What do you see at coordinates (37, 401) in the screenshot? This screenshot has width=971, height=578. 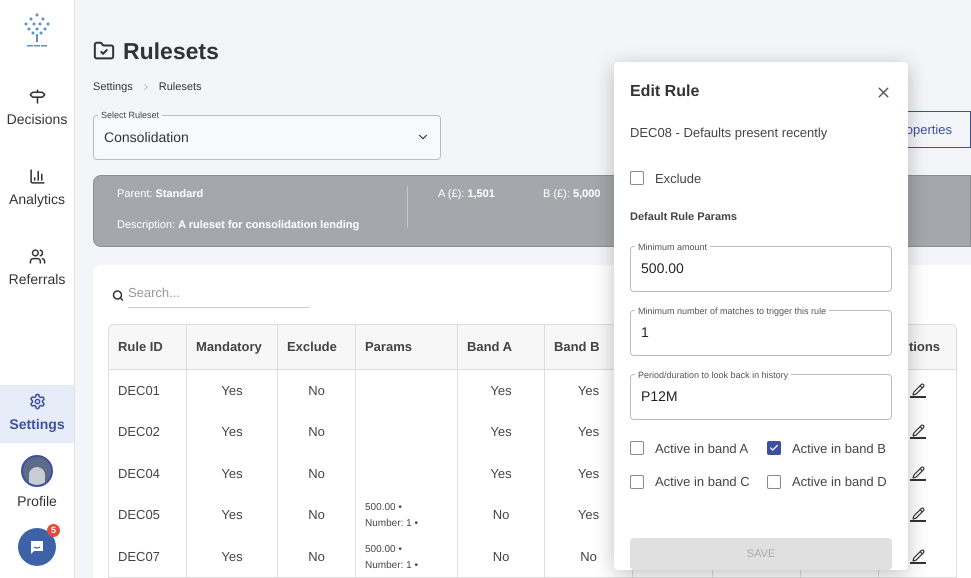 I see `settings-icon` at bounding box center [37, 401].